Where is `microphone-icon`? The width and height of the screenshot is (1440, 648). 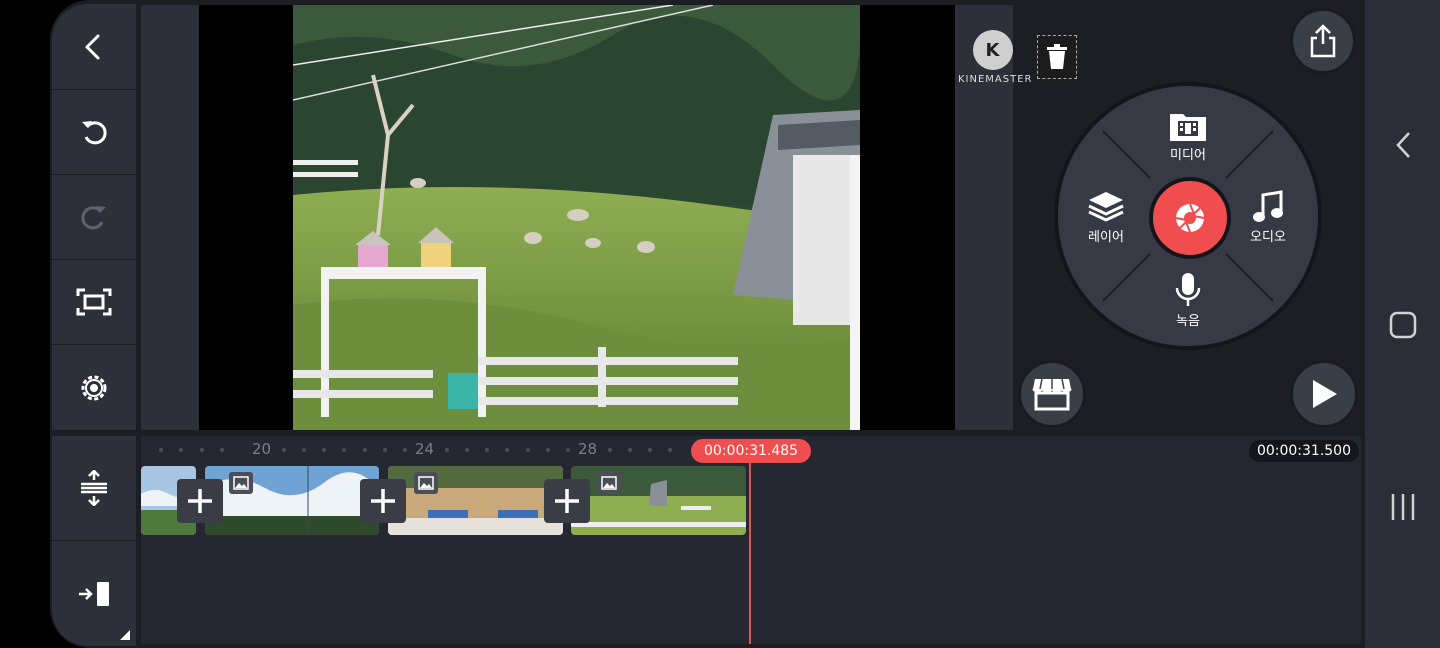 microphone-icon is located at coordinates (1188, 289).